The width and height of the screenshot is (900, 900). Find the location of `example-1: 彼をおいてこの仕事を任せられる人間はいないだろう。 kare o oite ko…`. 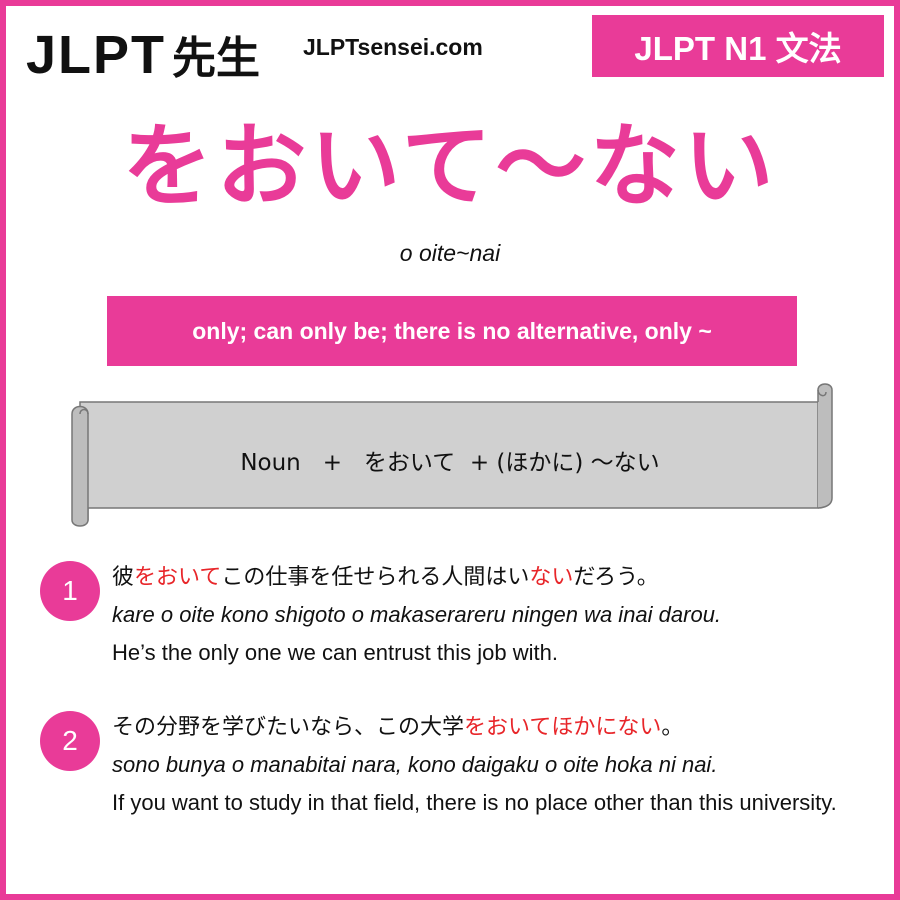

example-1: 彼をおいてこの仕事を任せられる人間はいないだろう。 kare o oite ko… is located at coordinates (499, 616).